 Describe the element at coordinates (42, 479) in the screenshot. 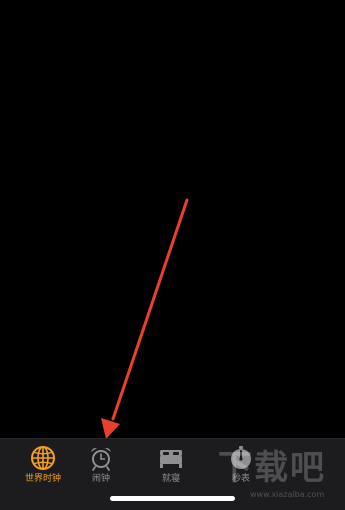

I see `tab-world-clock-label: 世界时钟` at that location.